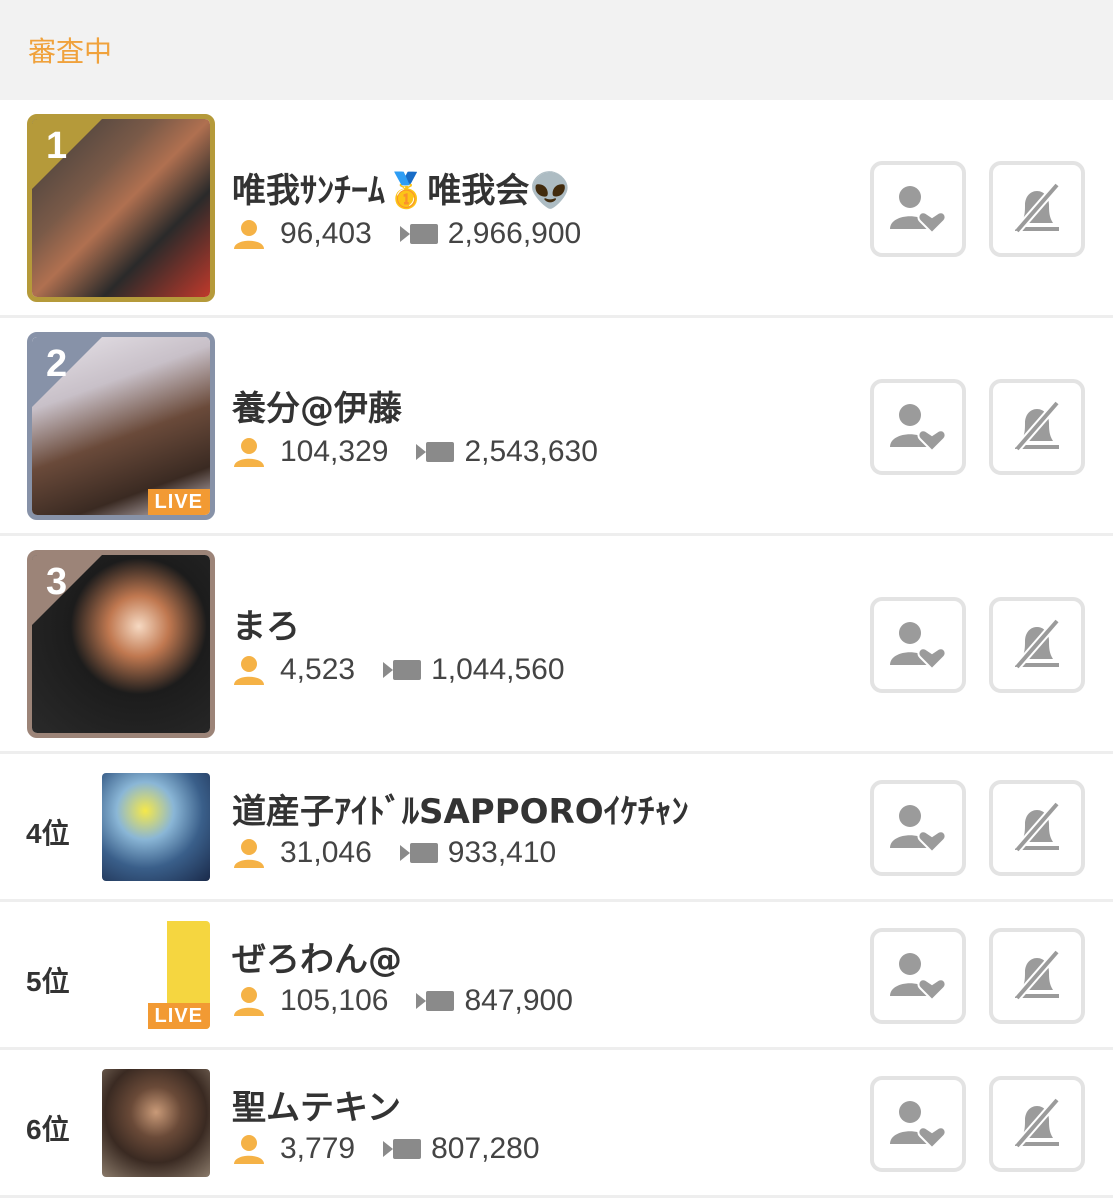  Describe the element at coordinates (394, 853) in the screenshot. I see `stats: 31,046 933,410` at that location.